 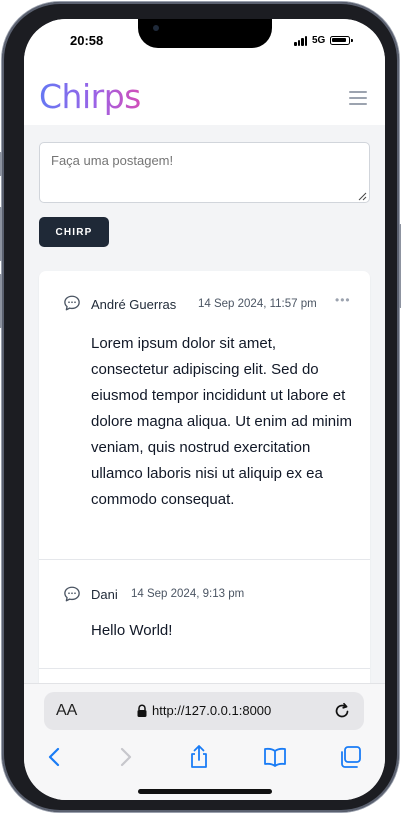 What do you see at coordinates (199, 757) in the screenshot?
I see `share-icon` at bounding box center [199, 757].